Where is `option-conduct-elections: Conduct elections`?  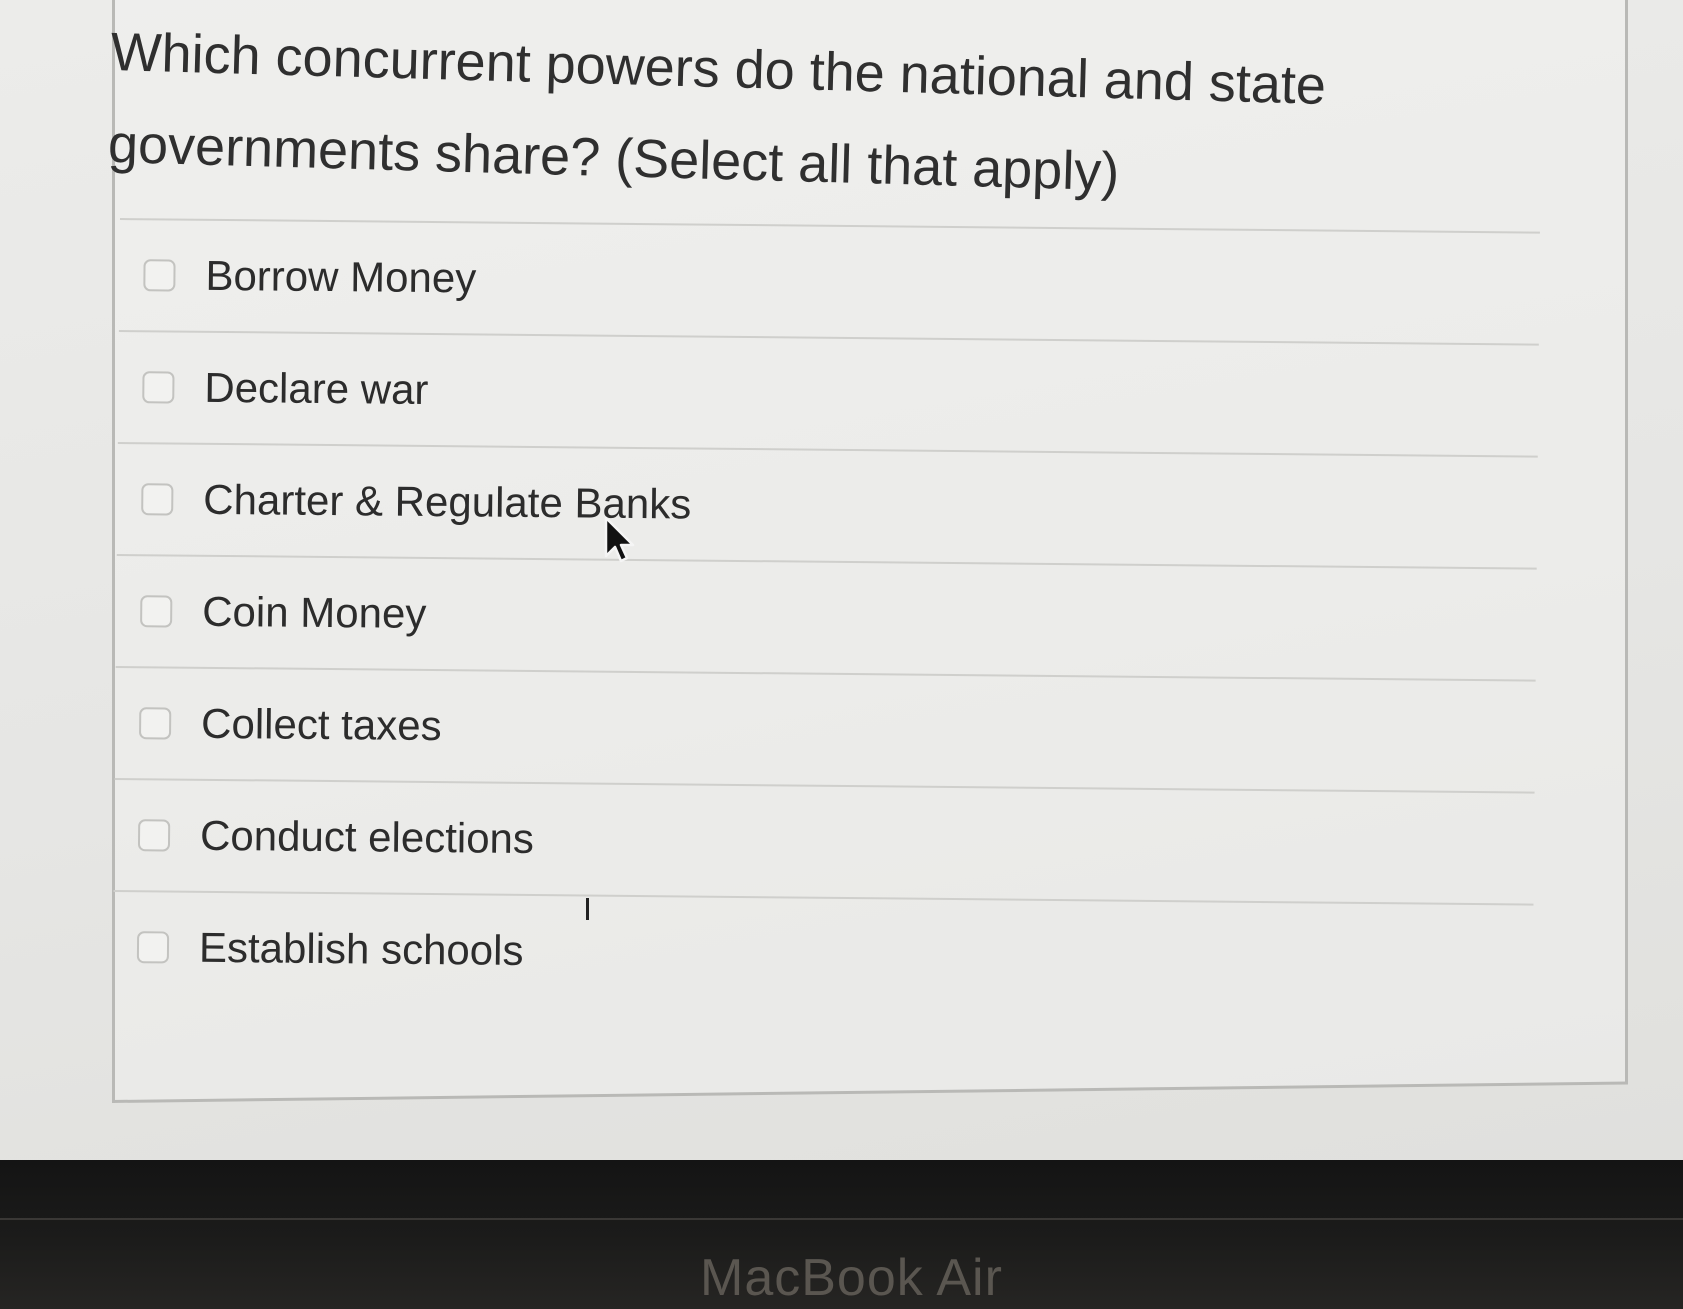
option-conduct-elections: Conduct elections is located at coordinates (824, 842).